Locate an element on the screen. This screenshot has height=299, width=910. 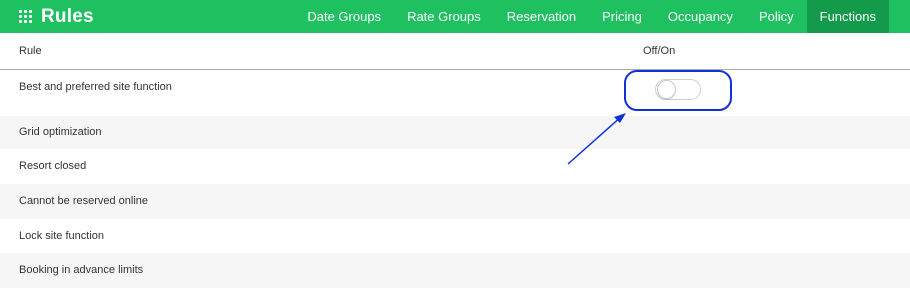
rule-label: Booking in advance limits is located at coordinates (81, 270).